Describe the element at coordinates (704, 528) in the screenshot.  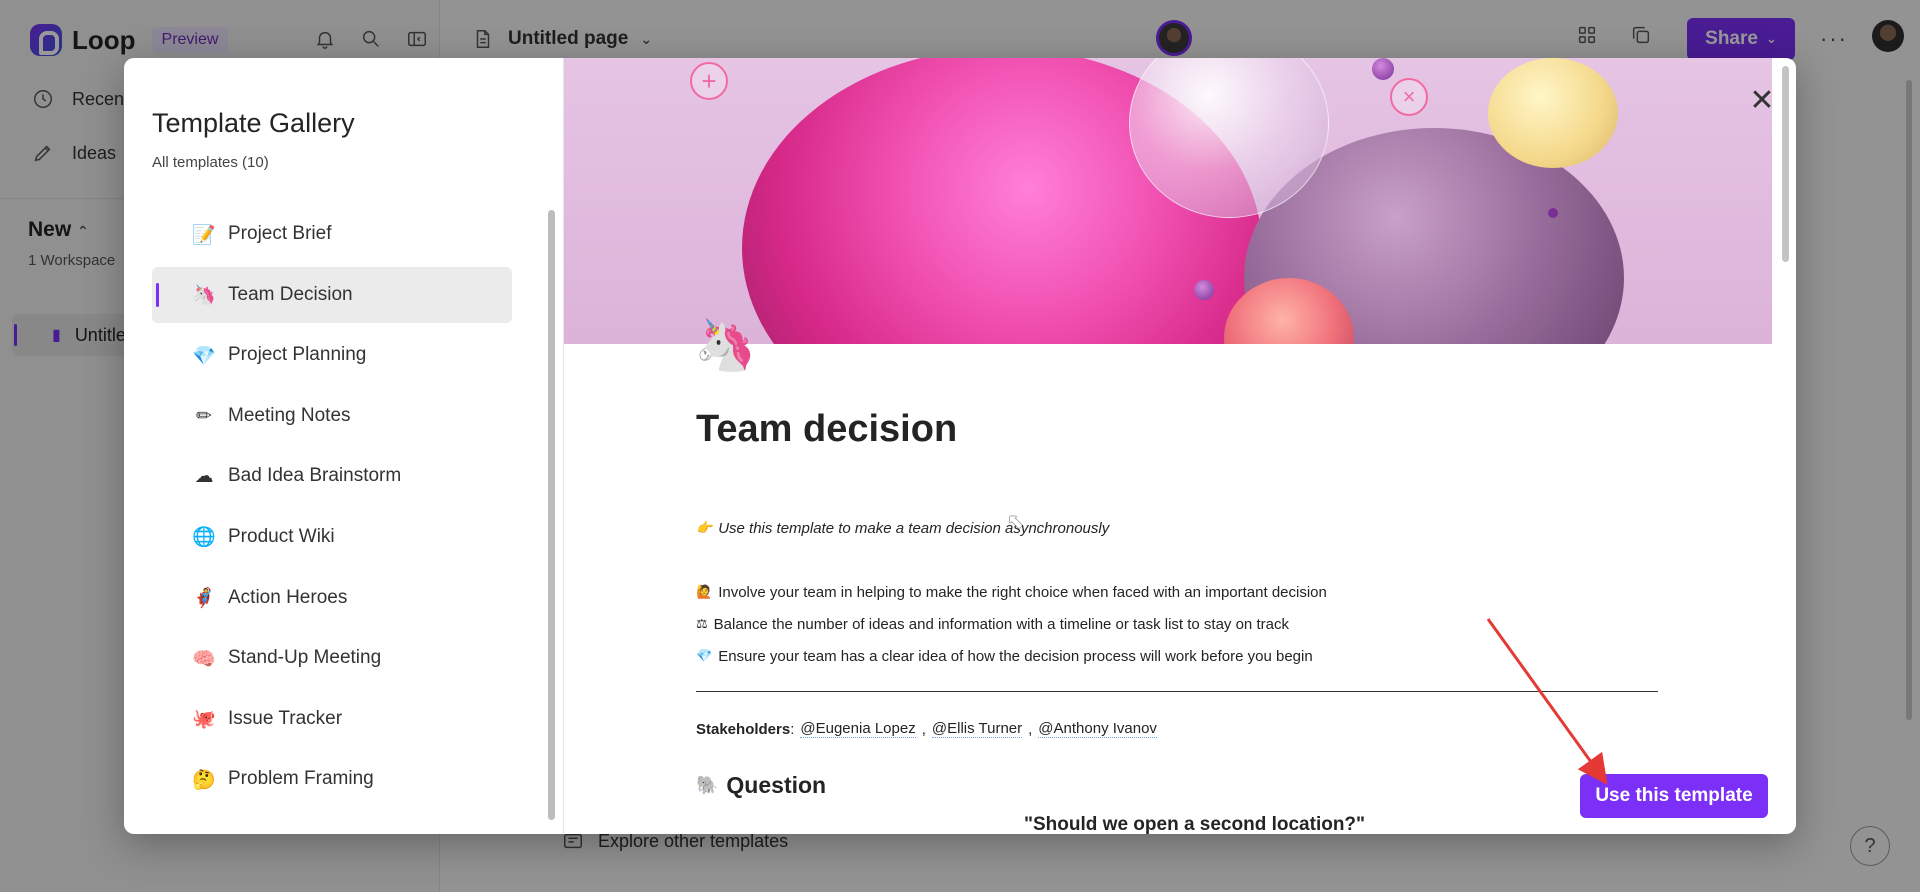
I see `pointing-hand-icon: 👉` at that location.